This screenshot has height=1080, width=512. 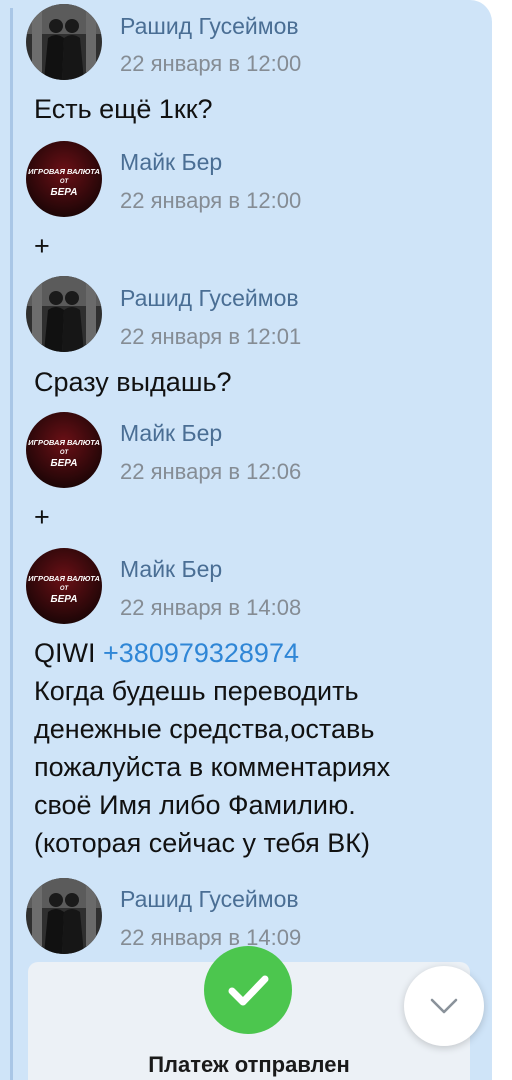 I want to click on qiwi-line: QIWI +380979328974, so click(x=166, y=653).